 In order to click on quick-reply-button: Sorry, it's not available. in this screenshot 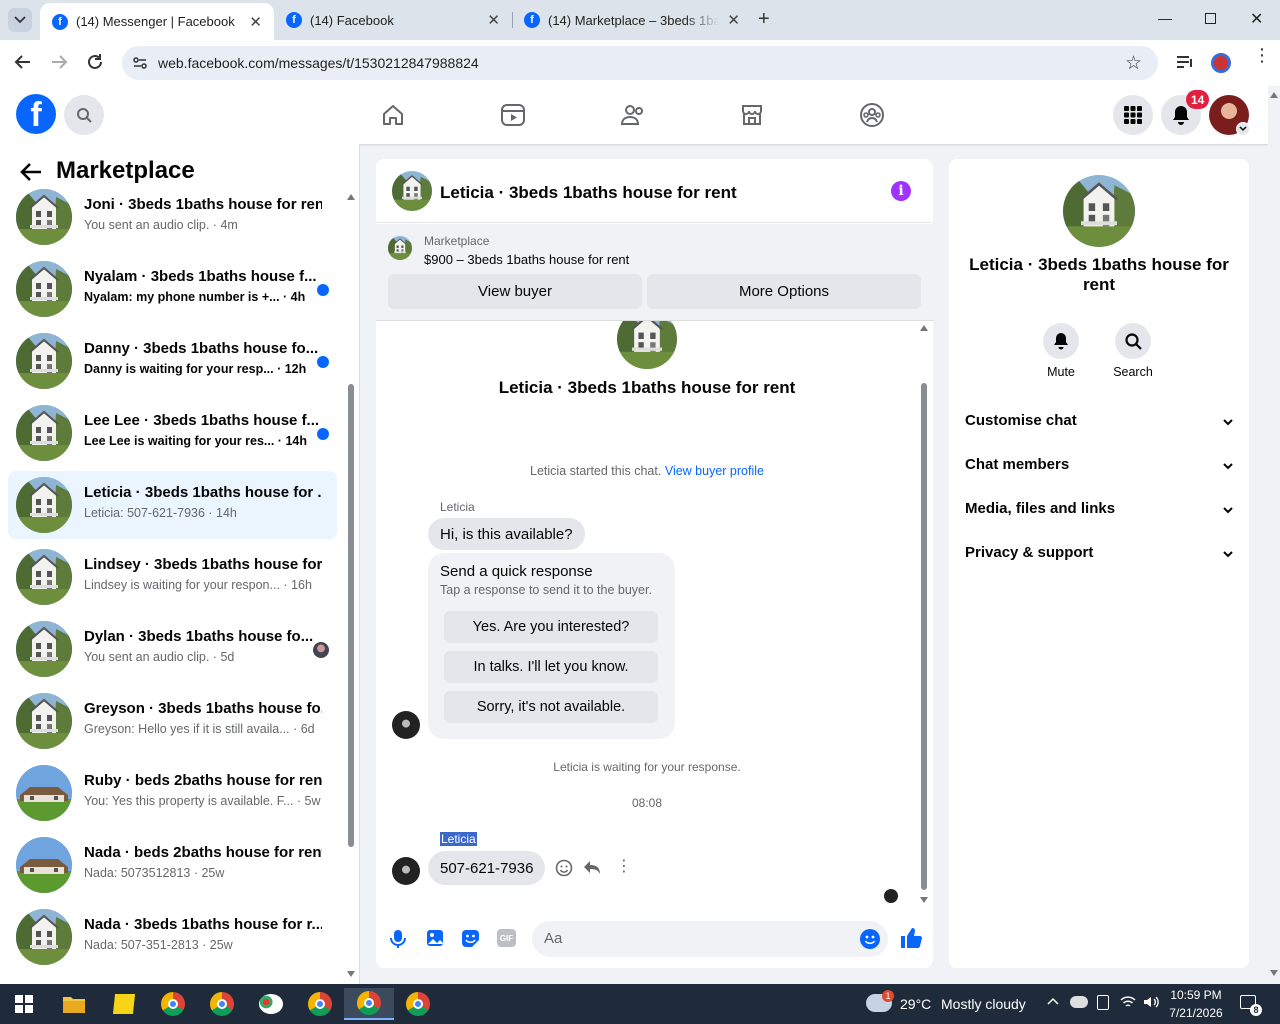, I will do `click(551, 707)`.